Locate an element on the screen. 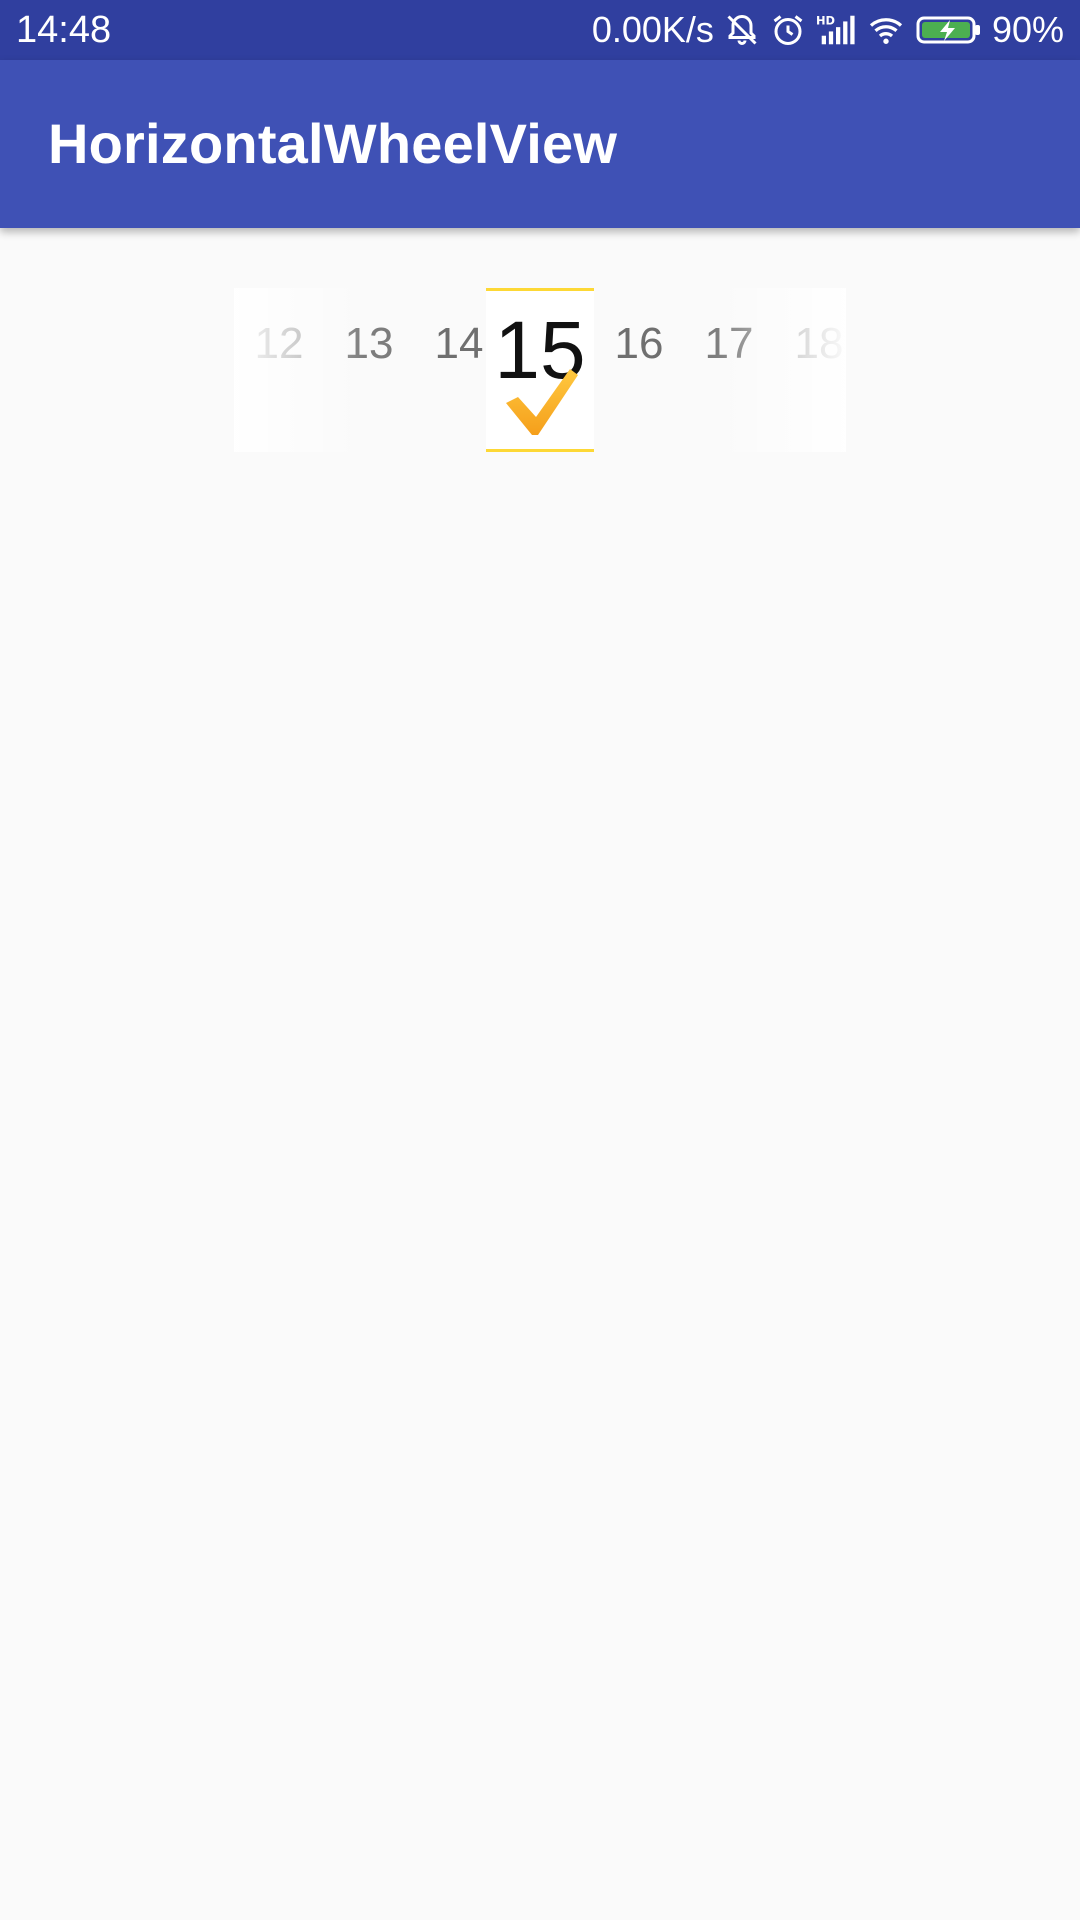 Image resolution: width=1080 pixels, height=1920 pixels. horizontal-wheel: 12 13 14 15 16 17 18 is located at coordinates (540, 370).